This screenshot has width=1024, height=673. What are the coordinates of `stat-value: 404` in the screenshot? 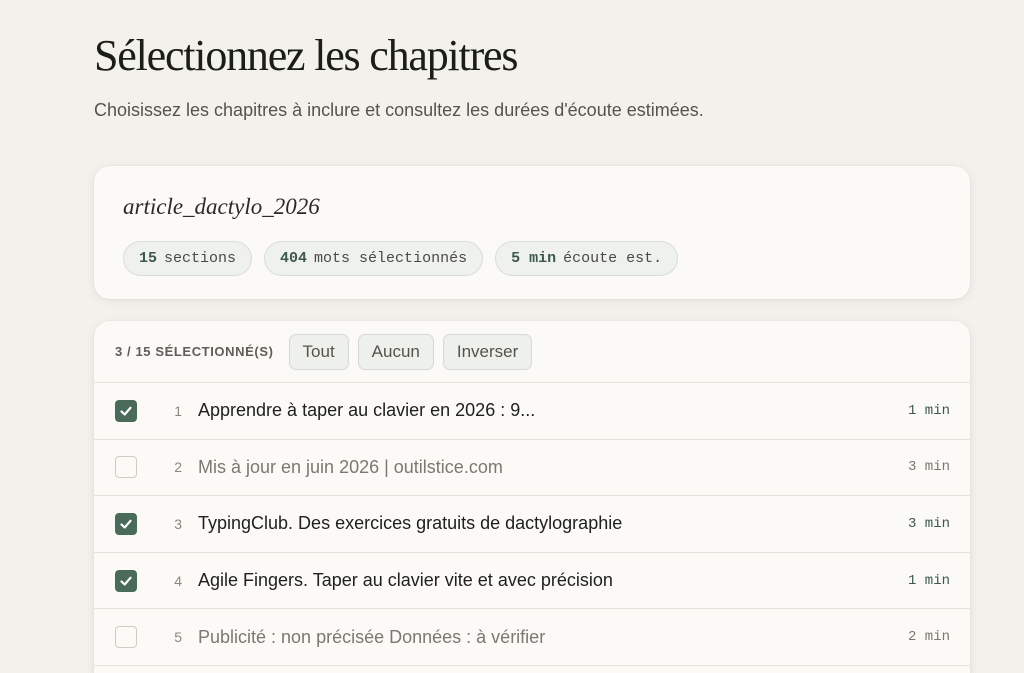 It's located at (294, 258).